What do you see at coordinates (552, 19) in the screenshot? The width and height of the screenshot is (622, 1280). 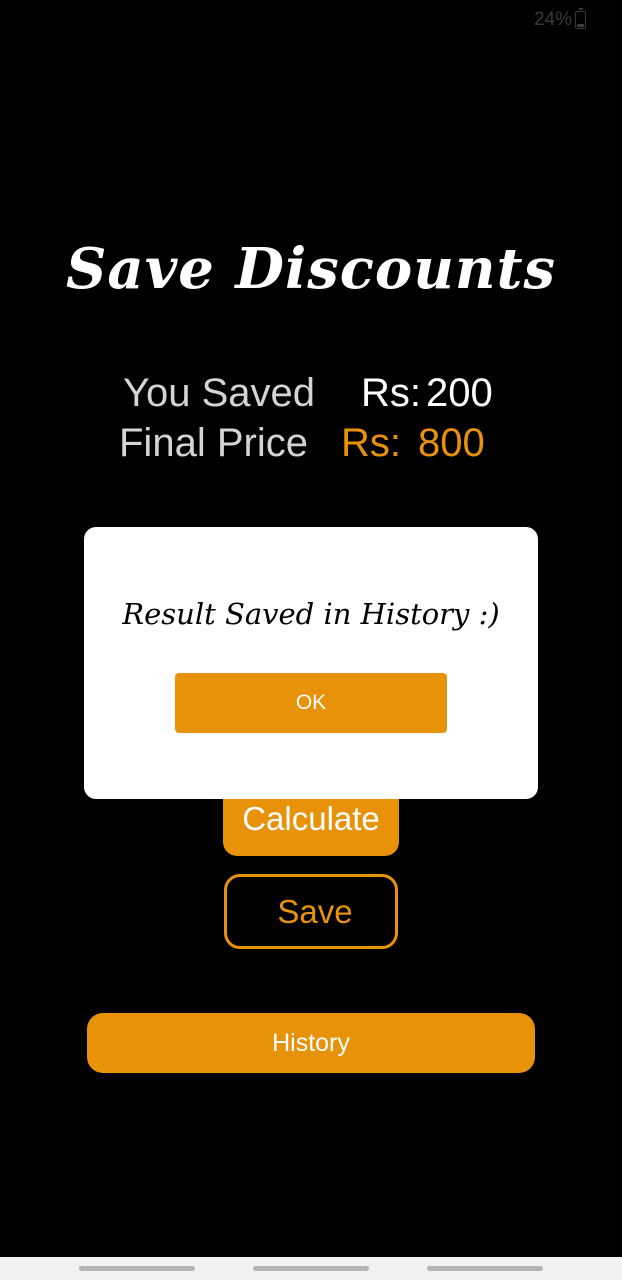 I see `battery-percentage: 24%` at bounding box center [552, 19].